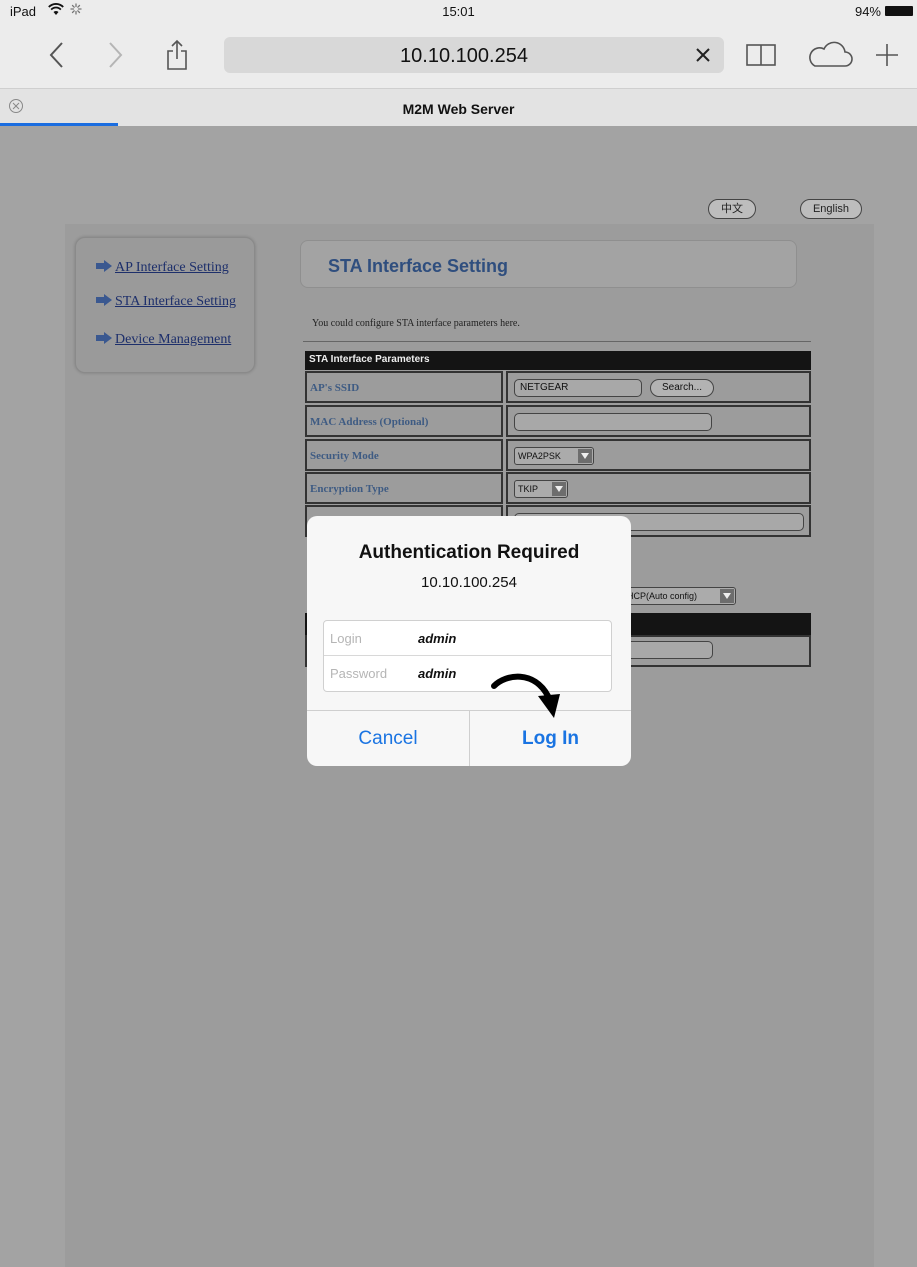 The image size is (917, 1267). What do you see at coordinates (469, 552) in the screenshot?
I see `dialog-title: Authentication Required` at bounding box center [469, 552].